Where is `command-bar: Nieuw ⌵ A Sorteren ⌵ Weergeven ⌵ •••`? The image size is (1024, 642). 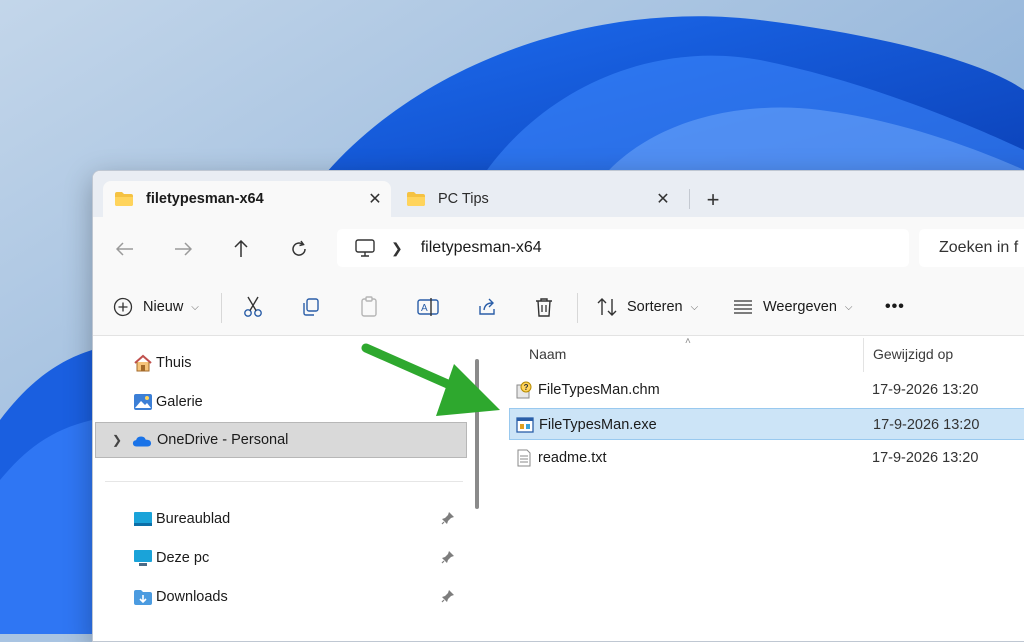
command-bar: Nieuw ⌵ A Sorteren ⌵ Weergeven ⌵ ••• is located at coordinates (558, 307).